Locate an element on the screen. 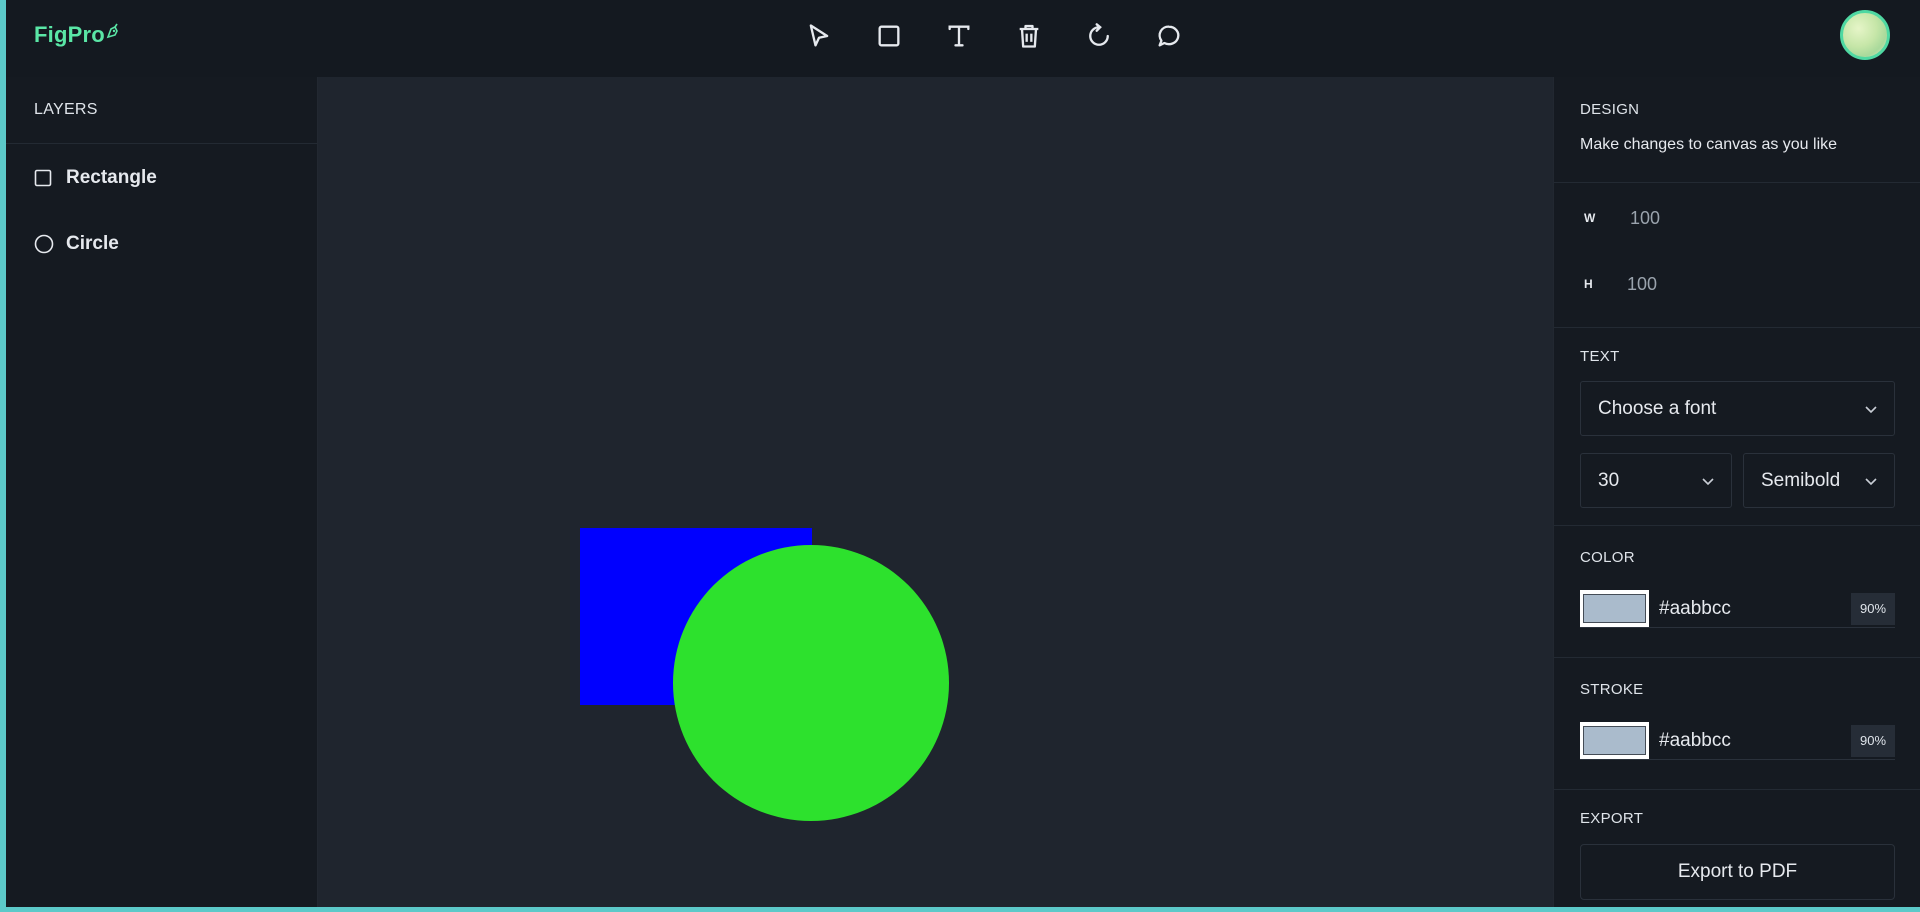  text-title: TEXT is located at coordinates (1600, 356).